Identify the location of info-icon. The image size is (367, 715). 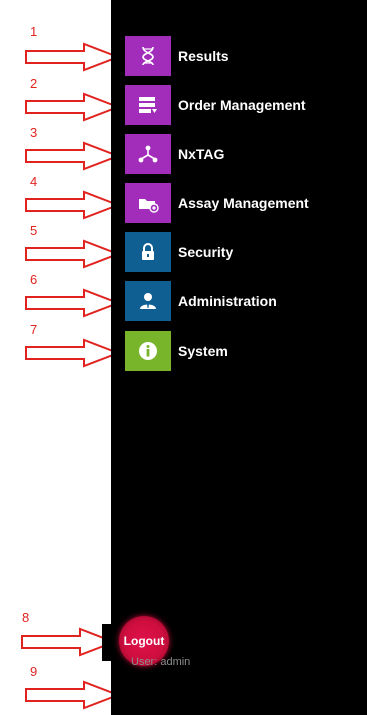
(148, 351).